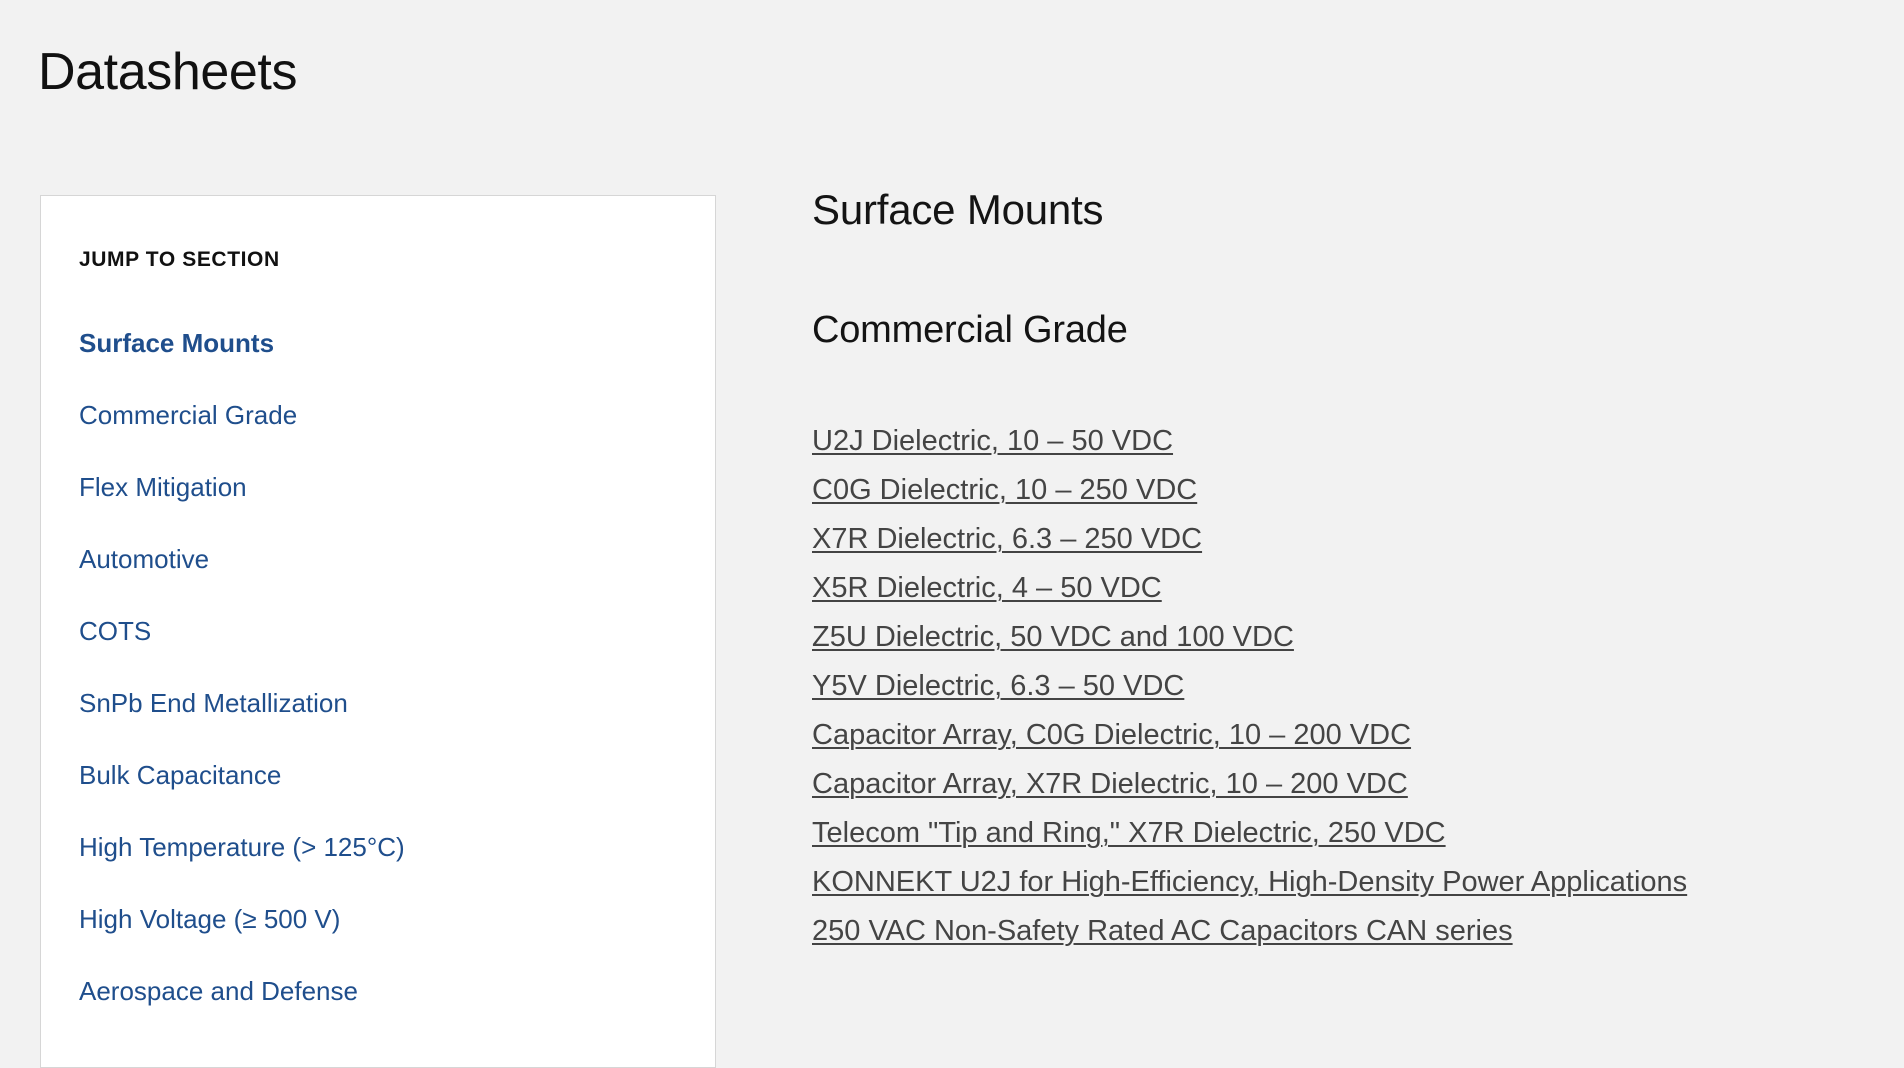 Image resolution: width=1904 pixels, height=1068 pixels. I want to click on sidebar-item: High Temperature (> 125°C), so click(397, 847).